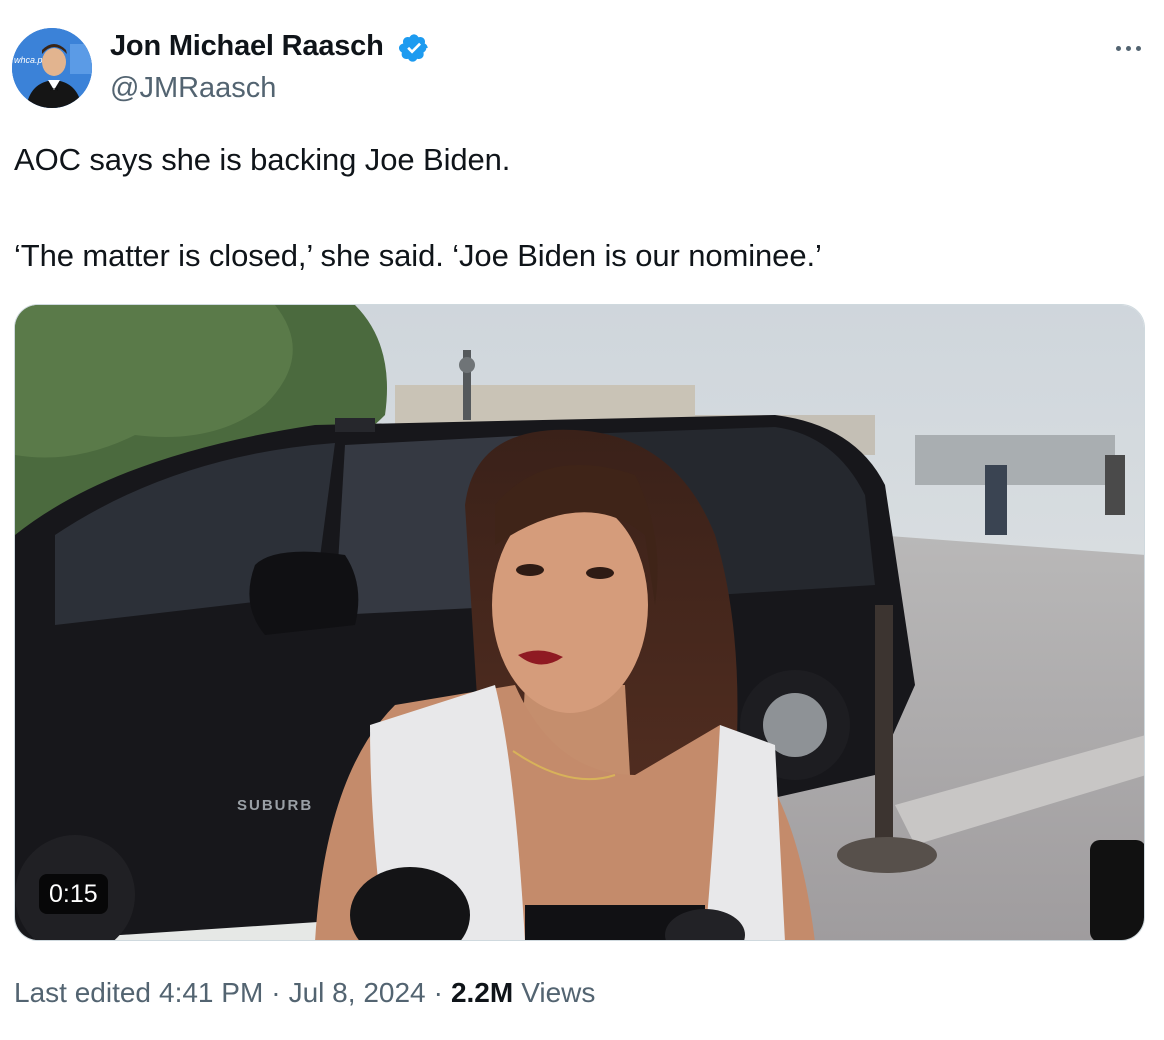 This screenshot has height=1040, width=1164. What do you see at coordinates (211, 993) in the screenshot?
I see `tweet-time: 4:41 PM` at bounding box center [211, 993].